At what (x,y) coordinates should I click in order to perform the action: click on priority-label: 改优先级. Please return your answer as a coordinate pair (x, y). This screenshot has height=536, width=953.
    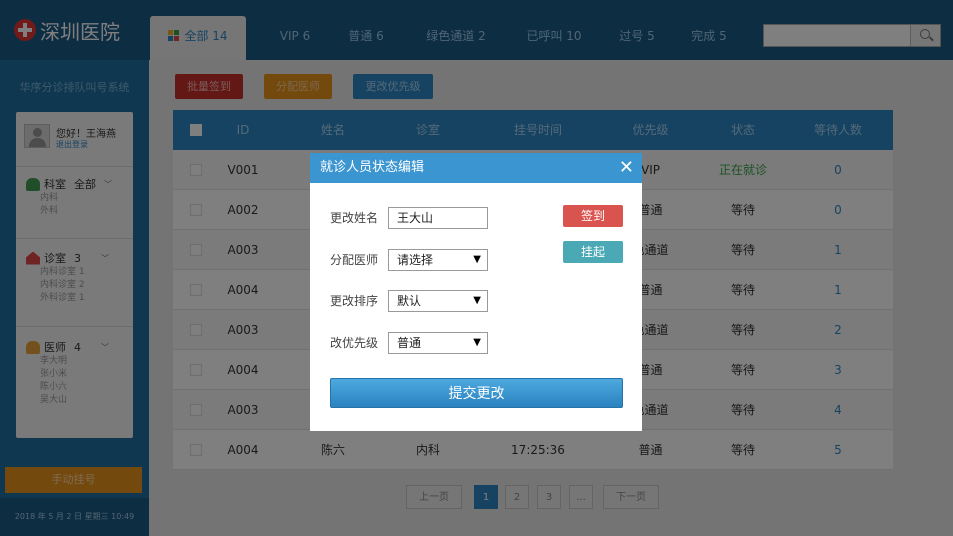
    Looking at the image, I should click on (354, 343).